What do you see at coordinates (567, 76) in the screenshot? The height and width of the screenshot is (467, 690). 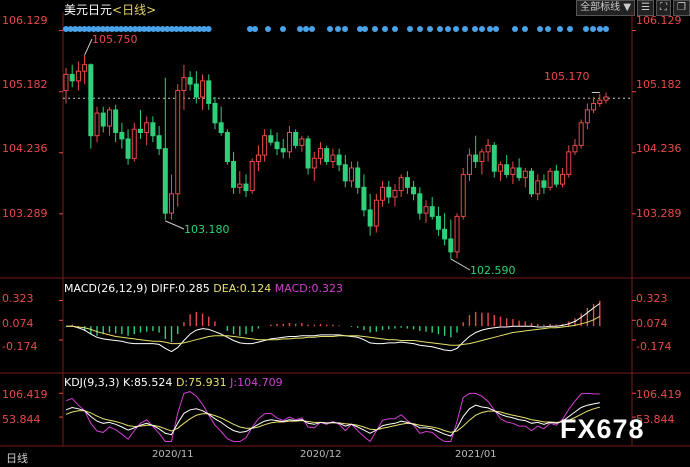 I see `annotation-label-3: 105.170` at bounding box center [567, 76].